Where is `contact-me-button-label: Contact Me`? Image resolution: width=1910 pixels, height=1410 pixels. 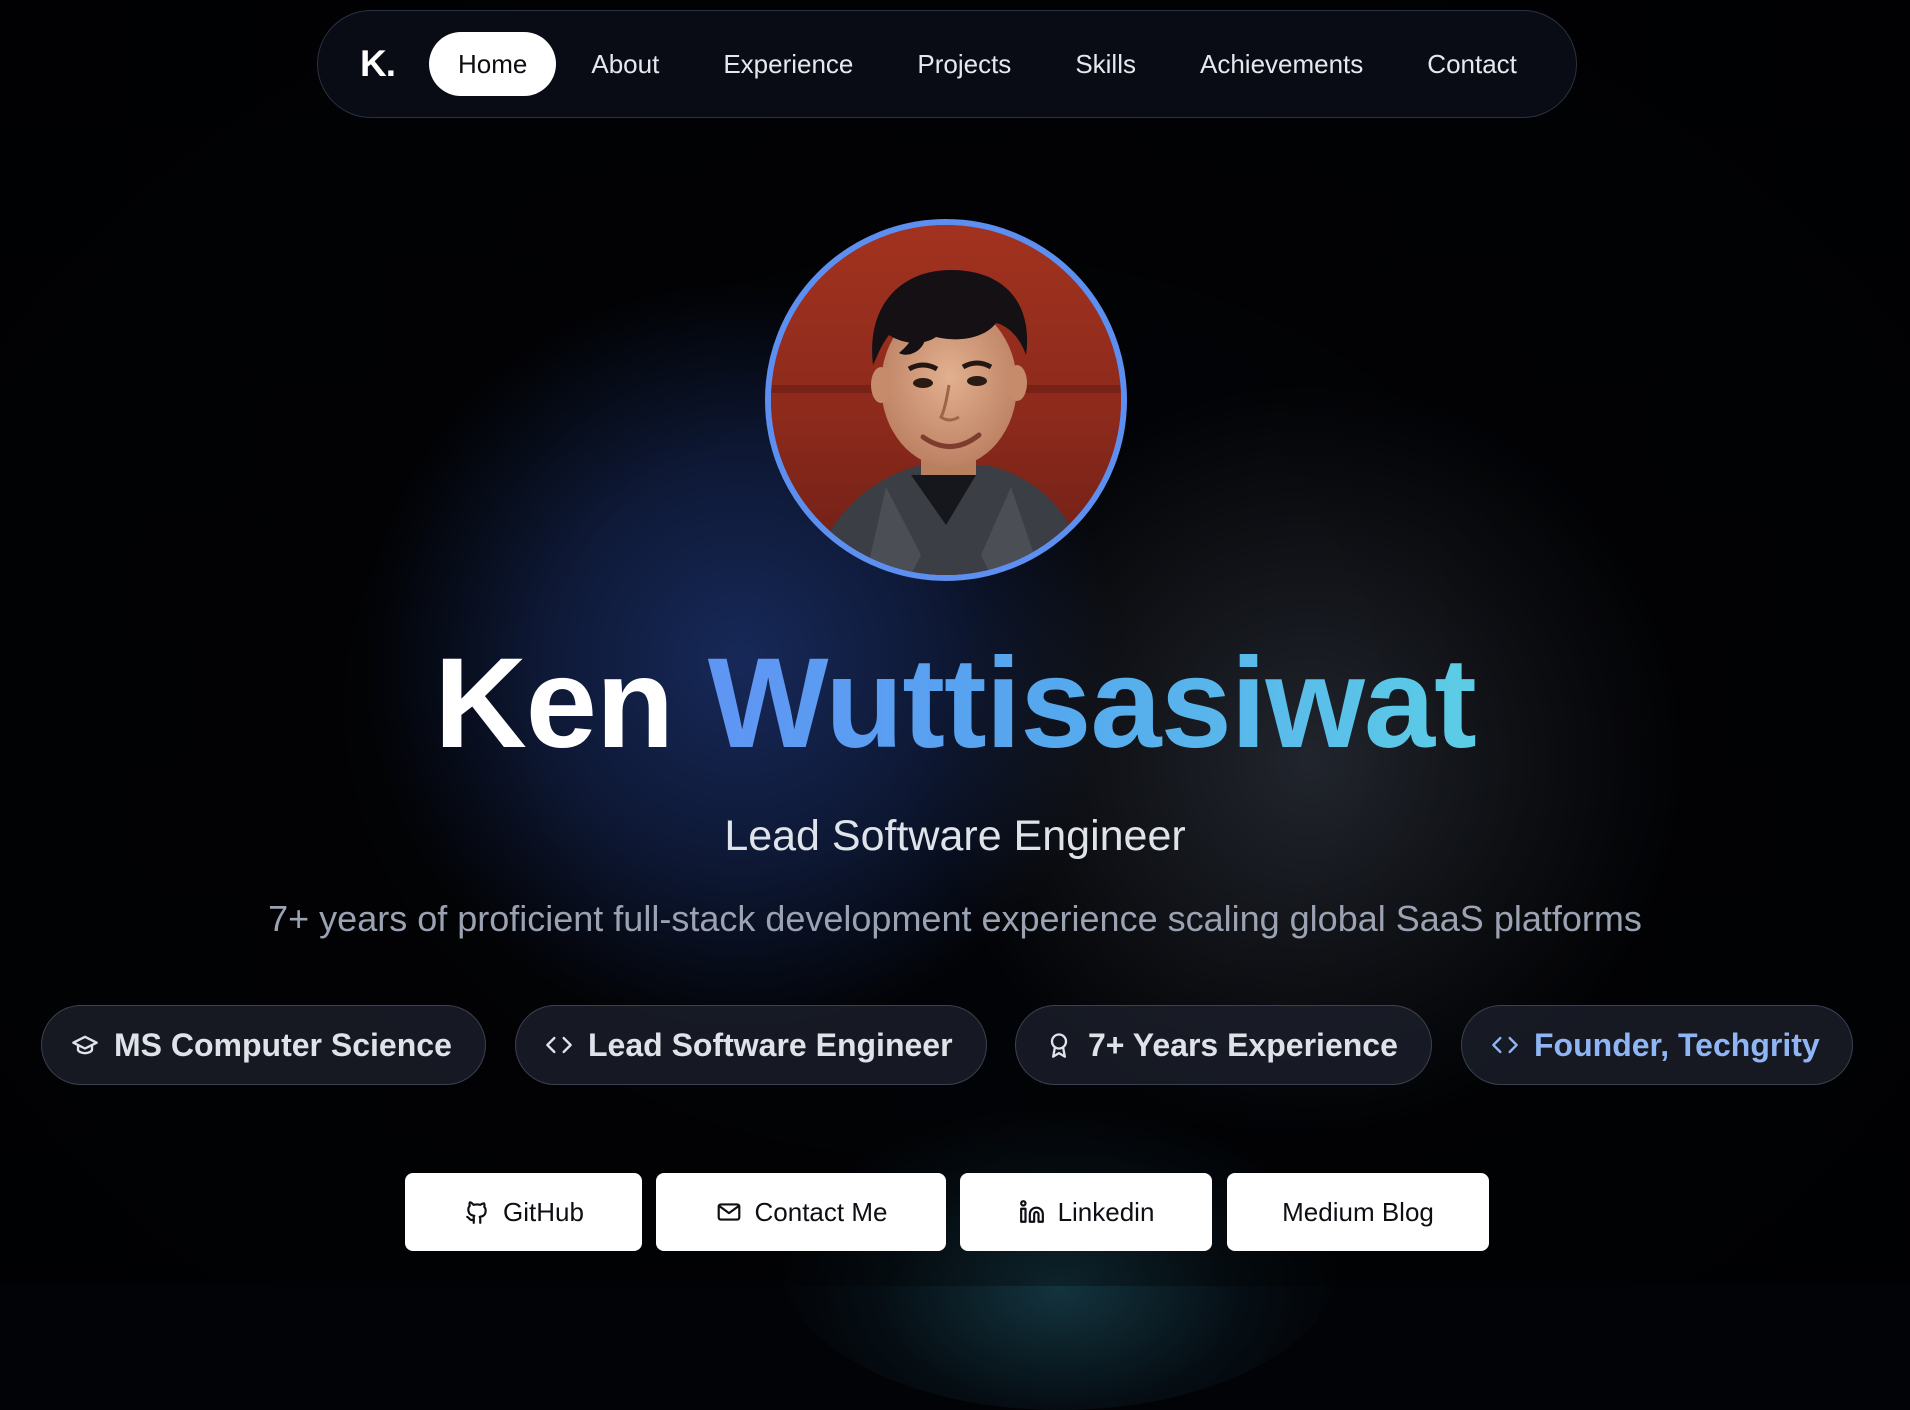 contact-me-button-label: Contact Me is located at coordinates (821, 1211).